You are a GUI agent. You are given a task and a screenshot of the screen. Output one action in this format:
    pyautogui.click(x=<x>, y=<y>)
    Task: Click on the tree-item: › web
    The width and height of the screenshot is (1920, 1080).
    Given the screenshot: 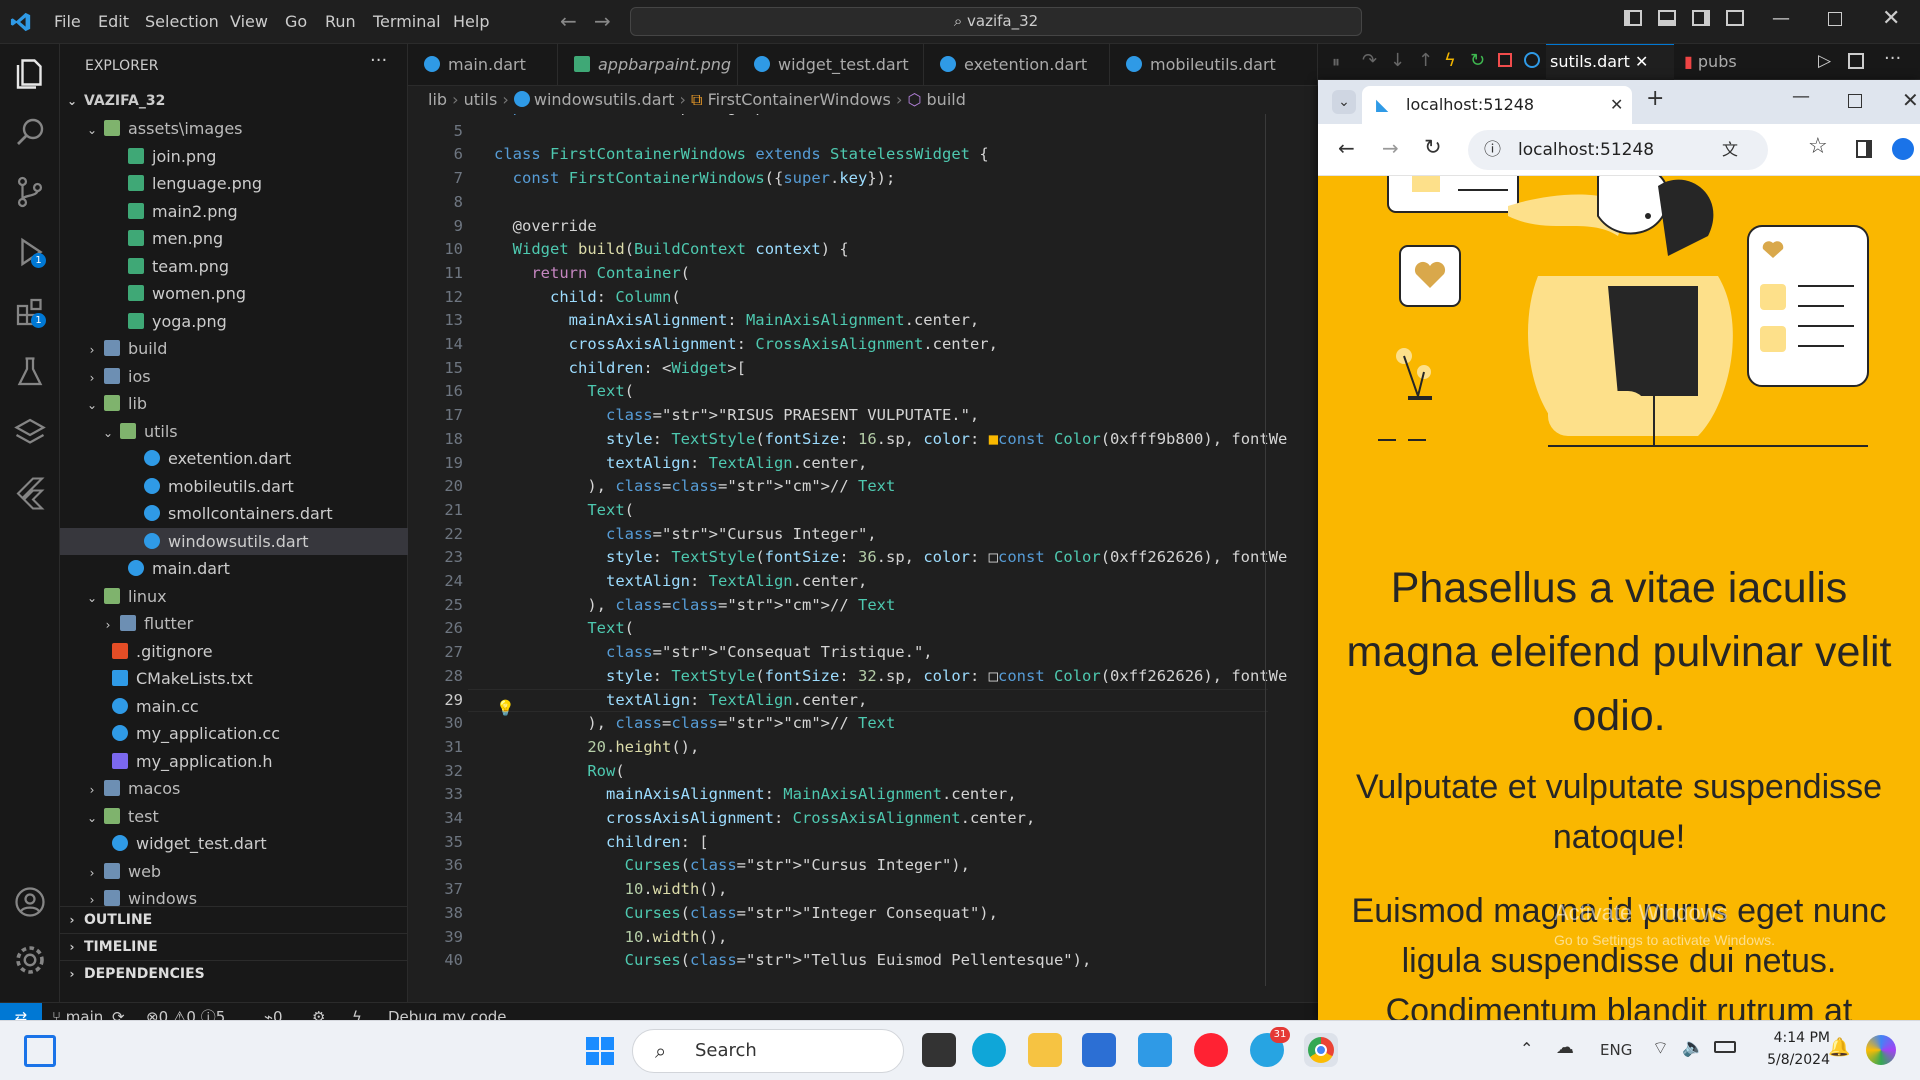 What is the action you would take?
    pyautogui.click(x=234, y=871)
    